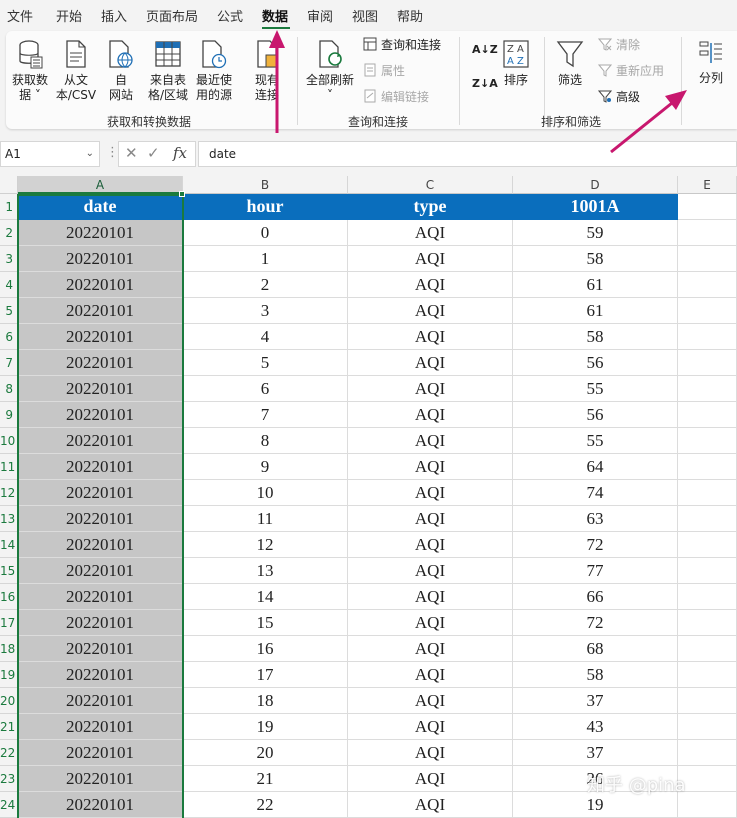 The width and height of the screenshot is (737, 818). Describe the element at coordinates (267, 71) in the screenshot. I see `existing-connections-button: 现有 连接` at that location.